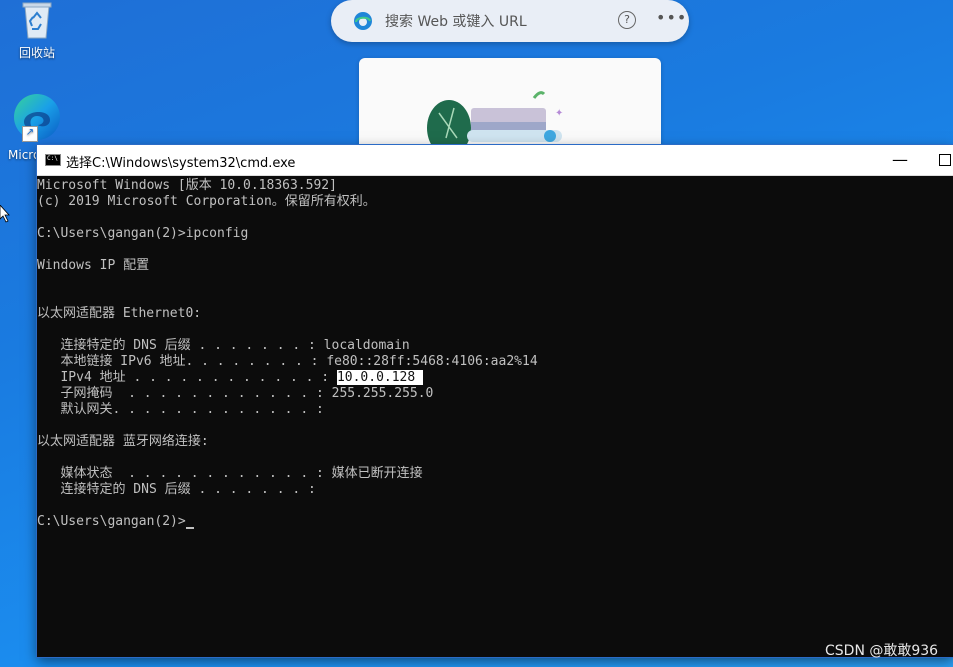 This screenshot has width=953, height=667. Describe the element at coordinates (5, 214) in the screenshot. I see `mouse-cursor-icon` at that location.